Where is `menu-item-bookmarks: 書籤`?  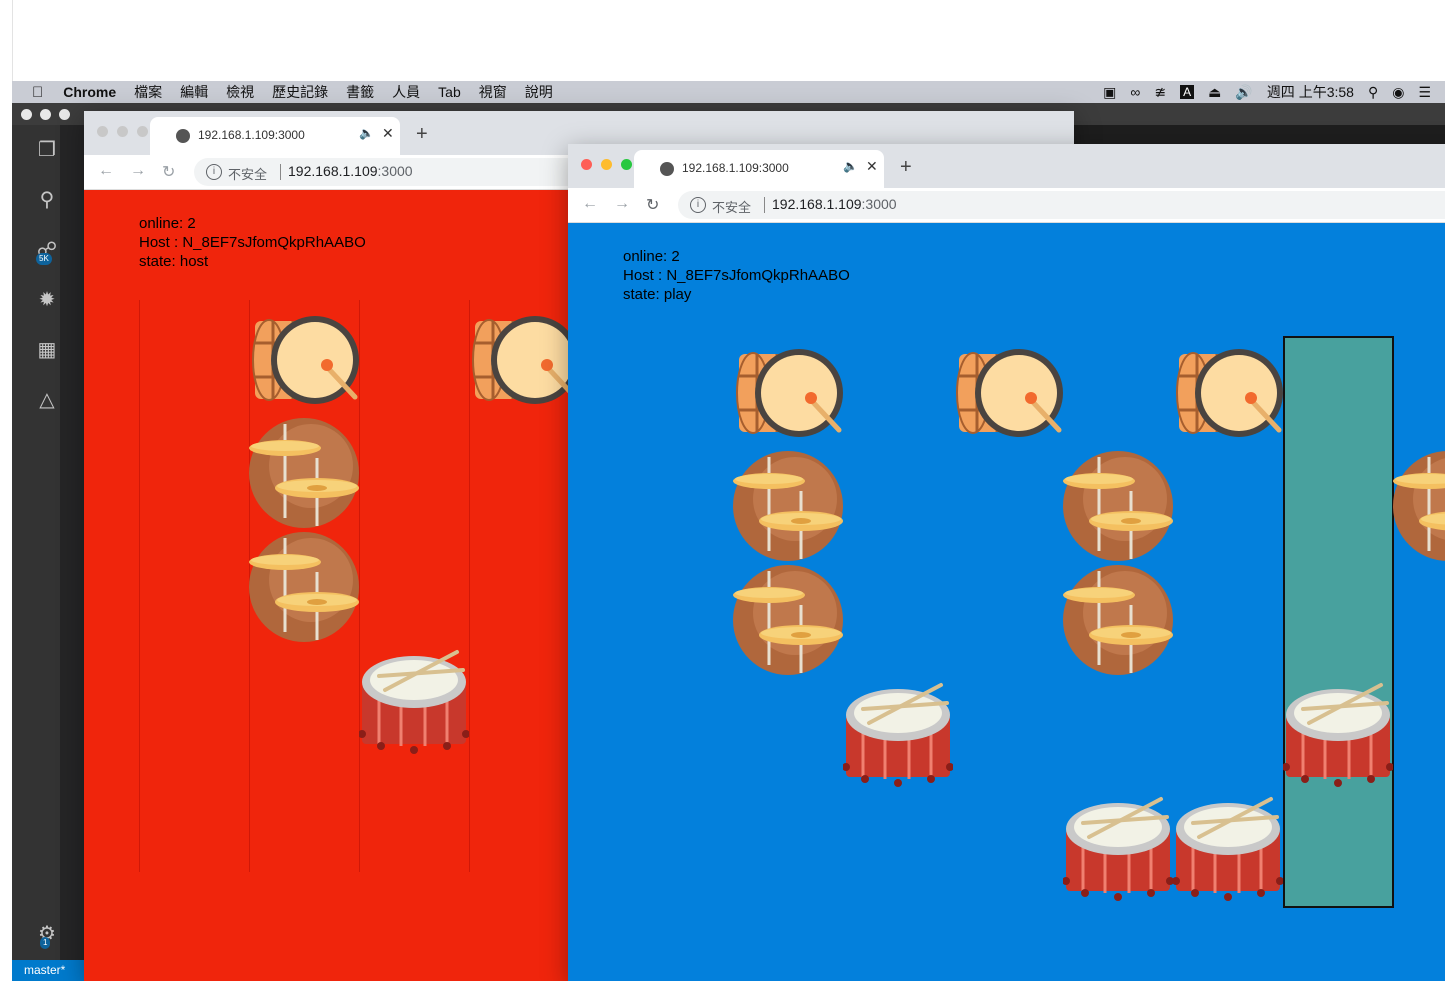 menu-item-bookmarks: 書籤 is located at coordinates (360, 92).